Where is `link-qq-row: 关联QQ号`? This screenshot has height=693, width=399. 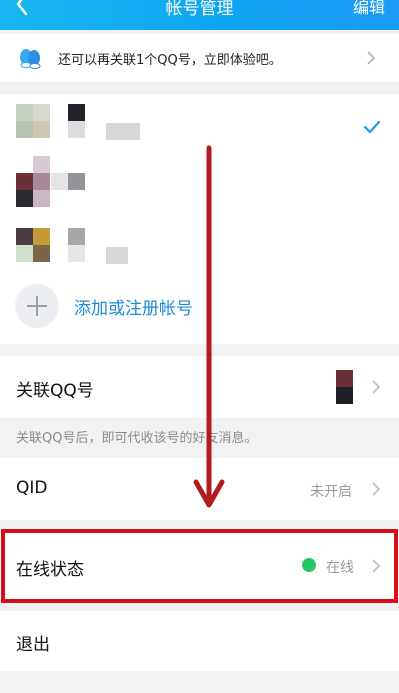 link-qq-row: 关联QQ号 is located at coordinates (199, 387).